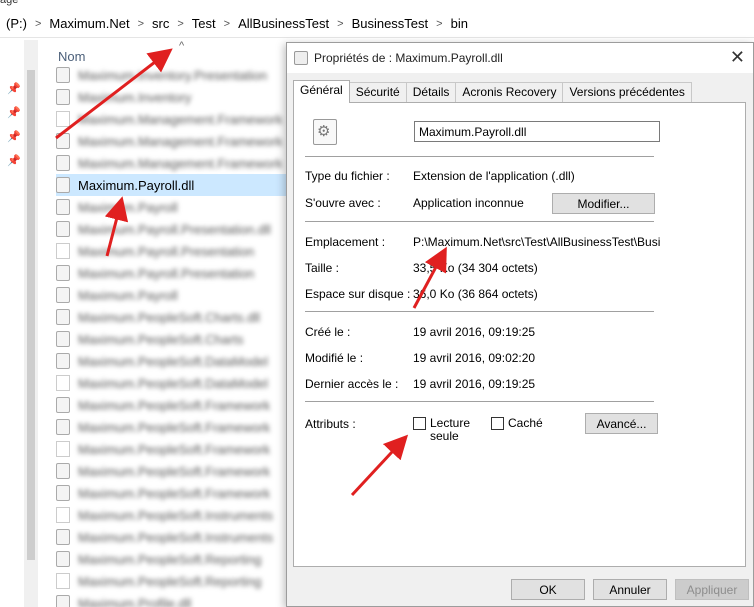 This screenshot has height=607, width=754. I want to click on file-name: Maximum.Management.Framework, so click(180, 119).